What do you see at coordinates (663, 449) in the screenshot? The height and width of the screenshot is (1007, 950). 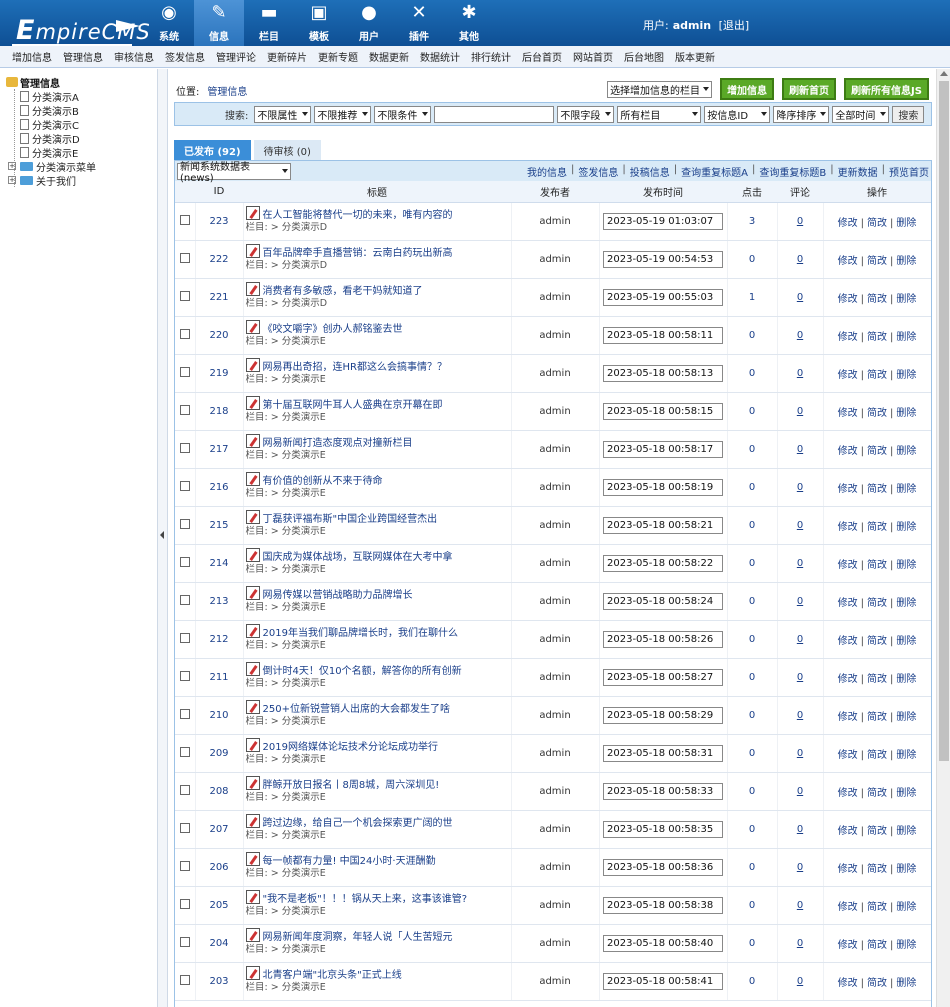 I see `row-time-input: 2023-05-18 00:58:17` at bounding box center [663, 449].